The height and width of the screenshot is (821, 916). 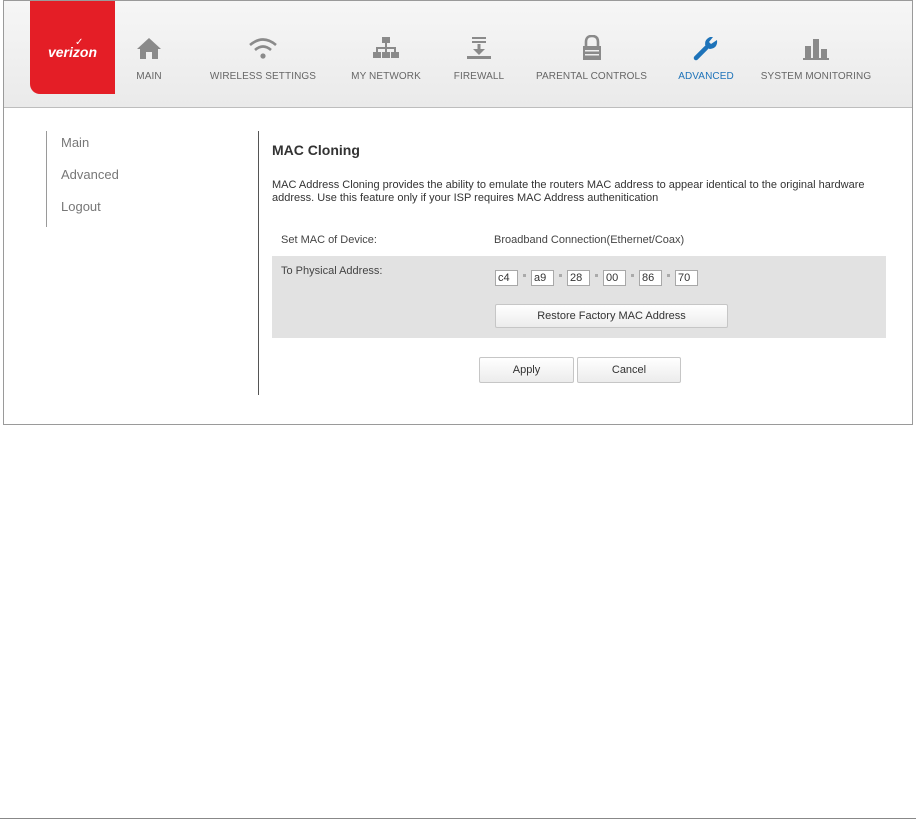 What do you see at coordinates (149, 76) in the screenshot?
I see `nav-label-main: MAIN` at bounding box center [149, 76].